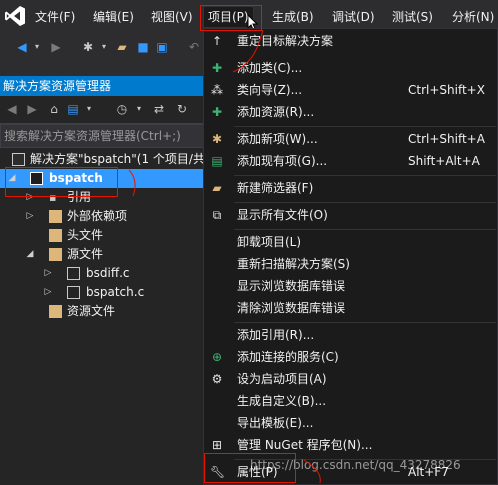 Image resolution: width=498 pixels, height=485 pixels. Describe the element at coordinates (217, 161) in the screenshot. I see `add-existing-item-icon: ▤` at that location.